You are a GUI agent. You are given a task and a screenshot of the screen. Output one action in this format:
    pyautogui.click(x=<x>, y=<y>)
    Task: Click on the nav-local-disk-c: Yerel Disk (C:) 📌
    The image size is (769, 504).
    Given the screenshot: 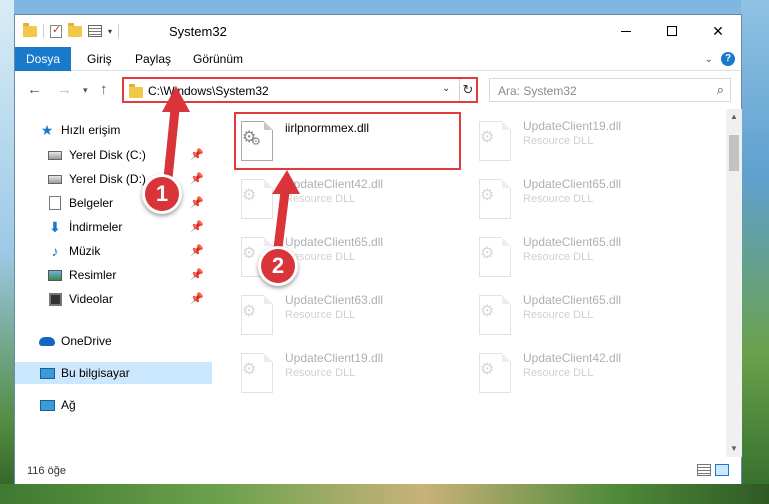 What is the action you would take?
    pyautogui.click(x=113, y=155)
    